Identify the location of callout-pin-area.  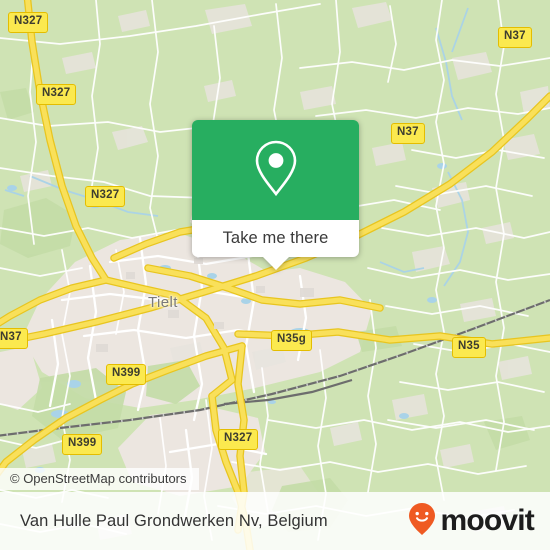
(275, 170).